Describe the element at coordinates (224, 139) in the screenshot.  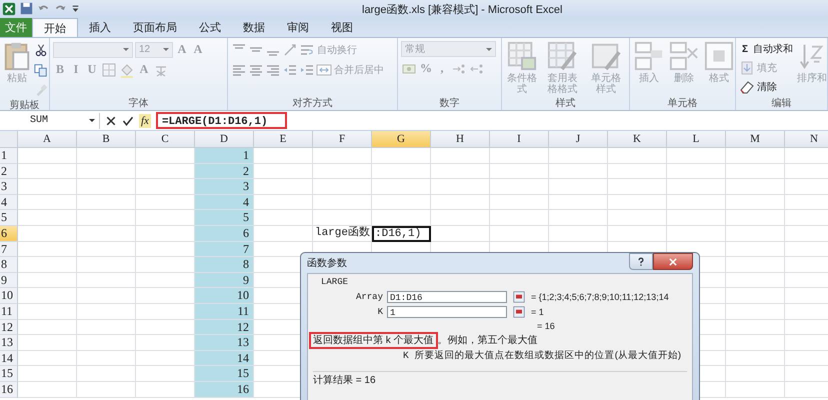
I see `column-header: D` at that location.